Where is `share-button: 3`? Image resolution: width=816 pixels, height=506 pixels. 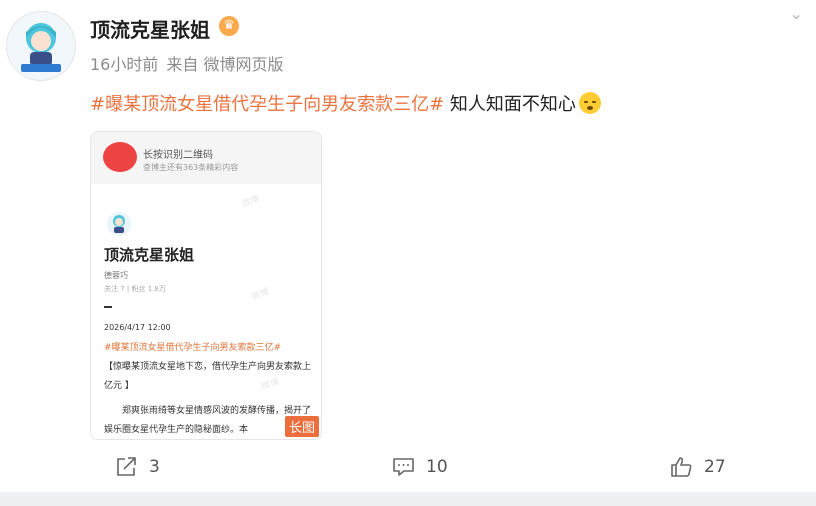 share-button: 3 is located at coordinates (137, 467).